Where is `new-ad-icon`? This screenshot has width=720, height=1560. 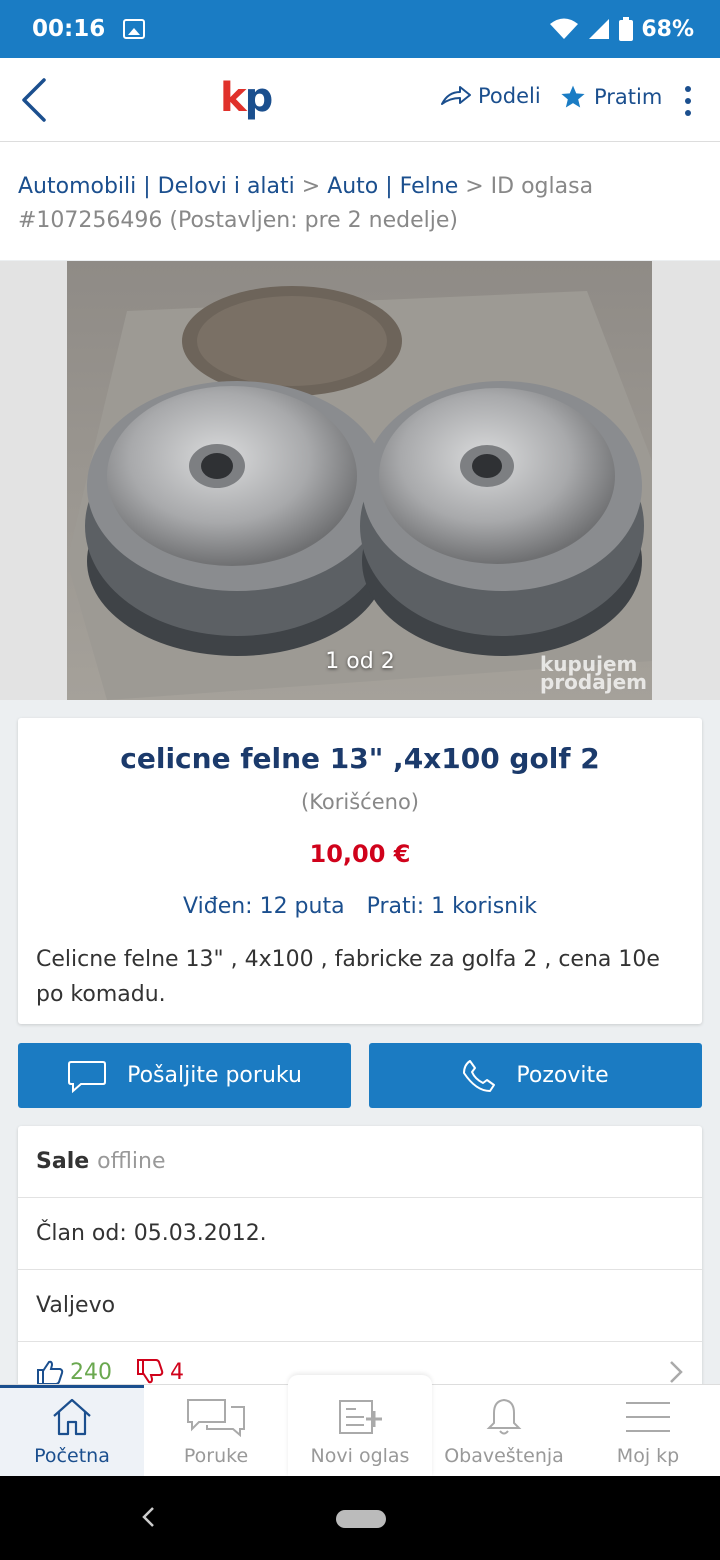
new-ad-icon is located at coordinates (360, 1417).